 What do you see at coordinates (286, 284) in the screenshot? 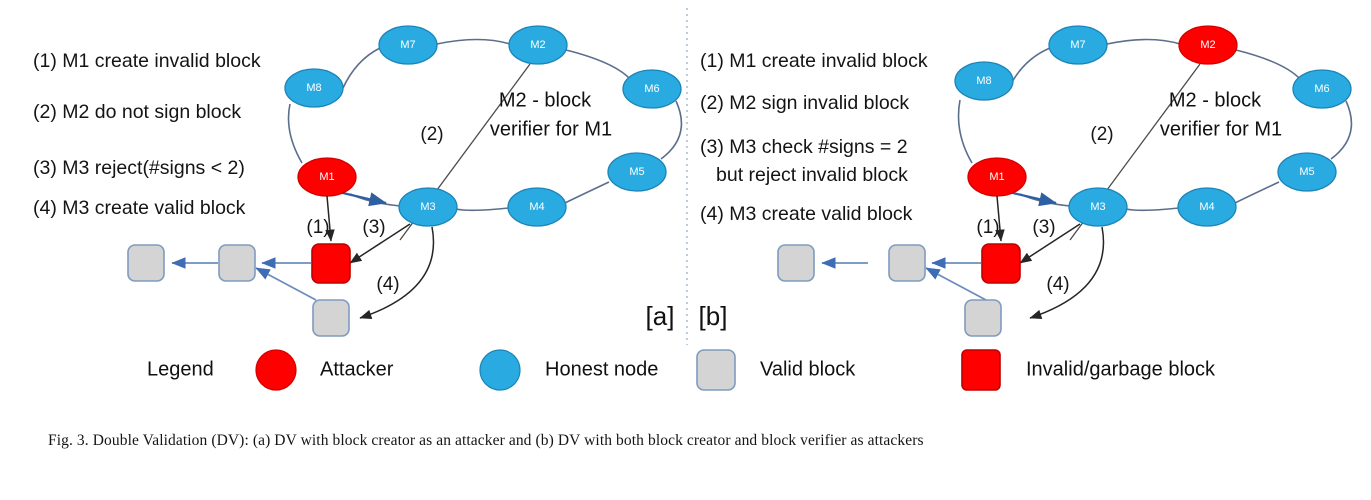
I see `chain-arrow-4to2` at bounding box center [286, 284].